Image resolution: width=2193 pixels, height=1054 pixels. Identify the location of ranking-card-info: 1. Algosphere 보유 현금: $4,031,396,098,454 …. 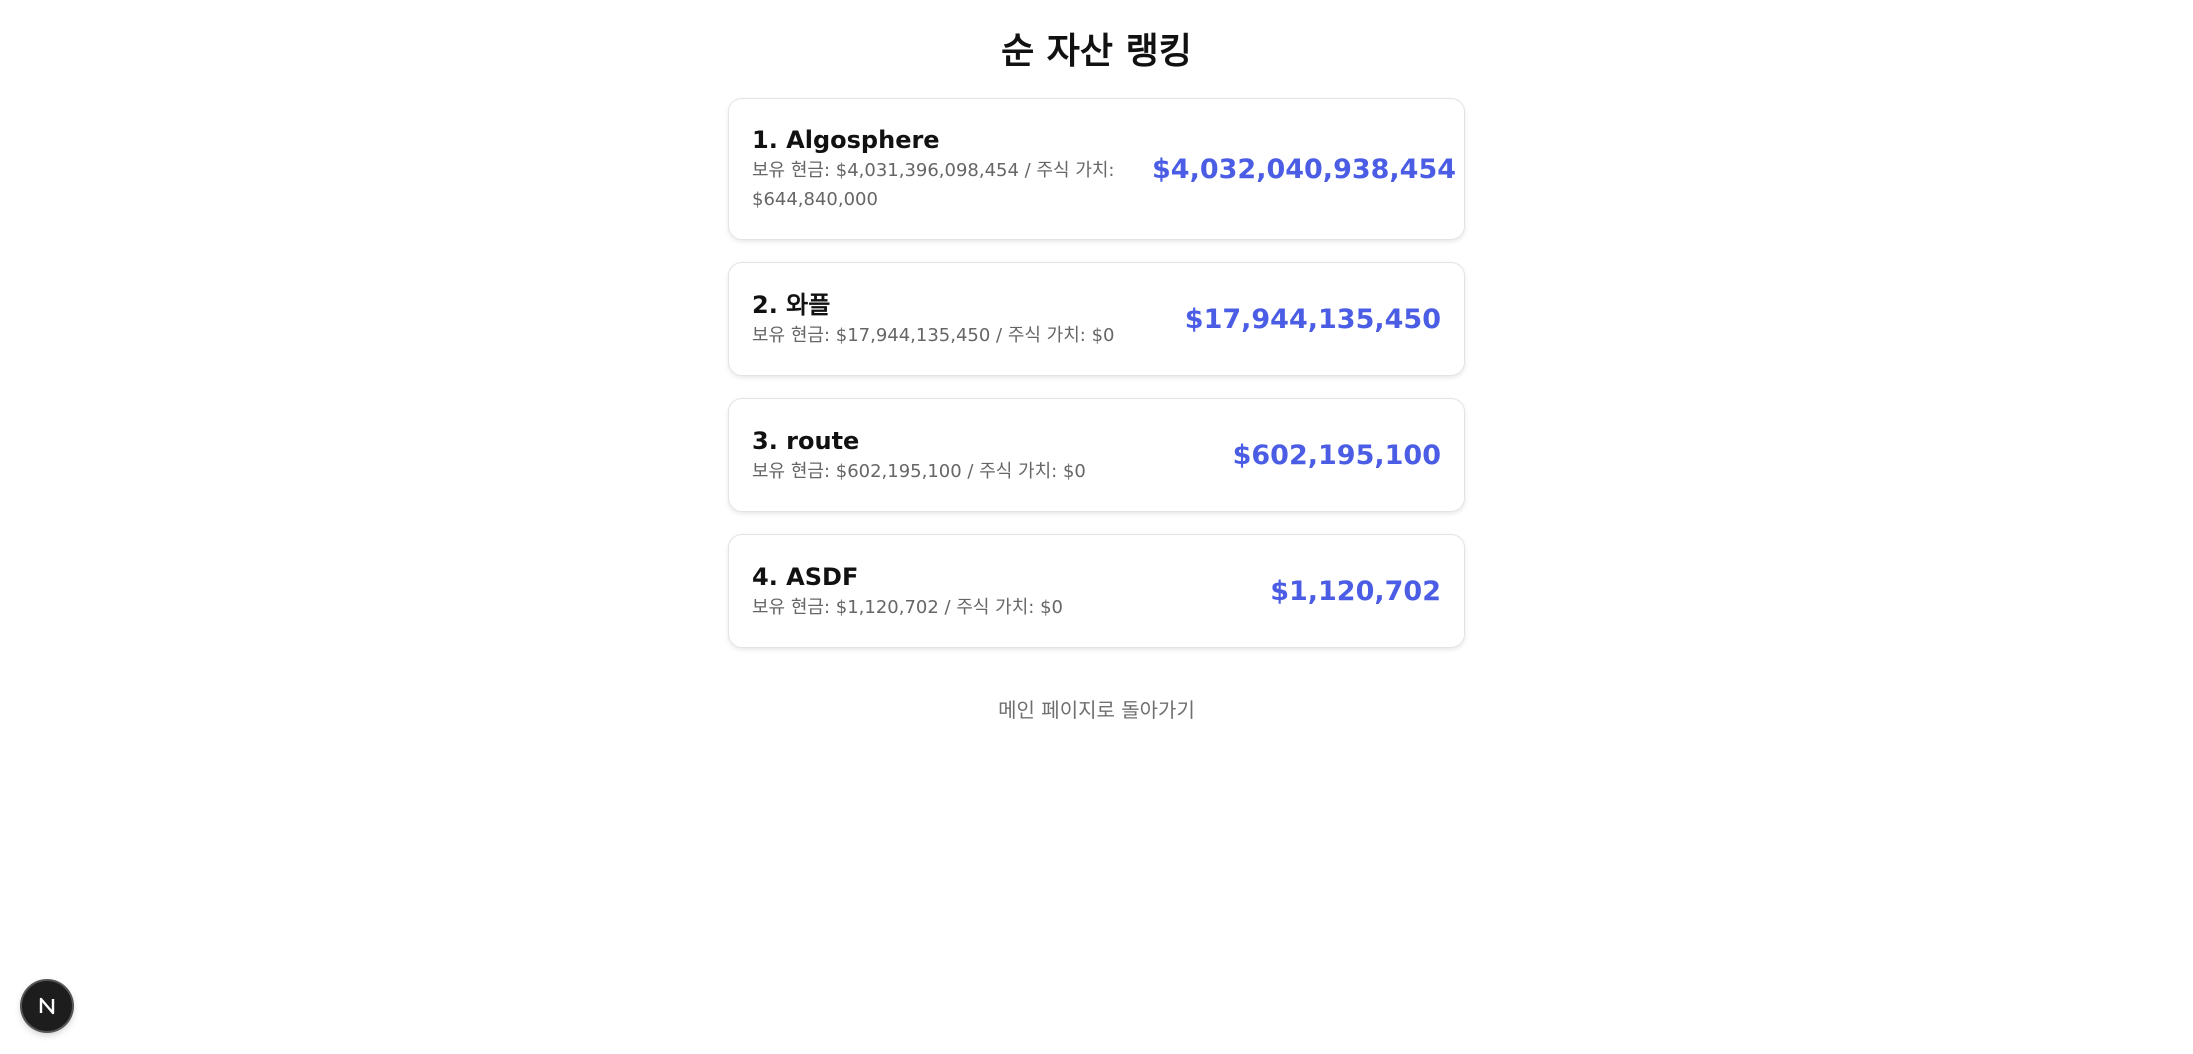
(952, 169).